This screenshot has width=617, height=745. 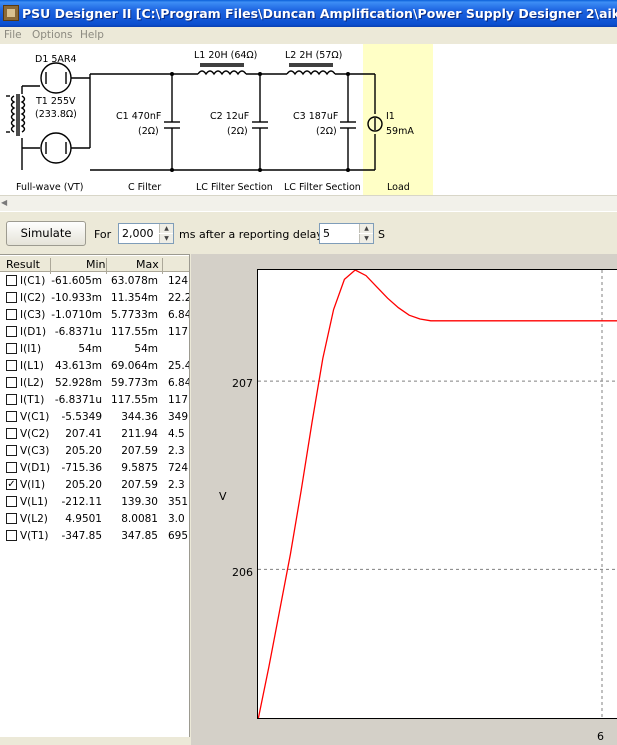 What do you see at coordinates (46, 233) in the screenshot?
I see `simulate-button: Simulate` at bounding box center [46, 233].